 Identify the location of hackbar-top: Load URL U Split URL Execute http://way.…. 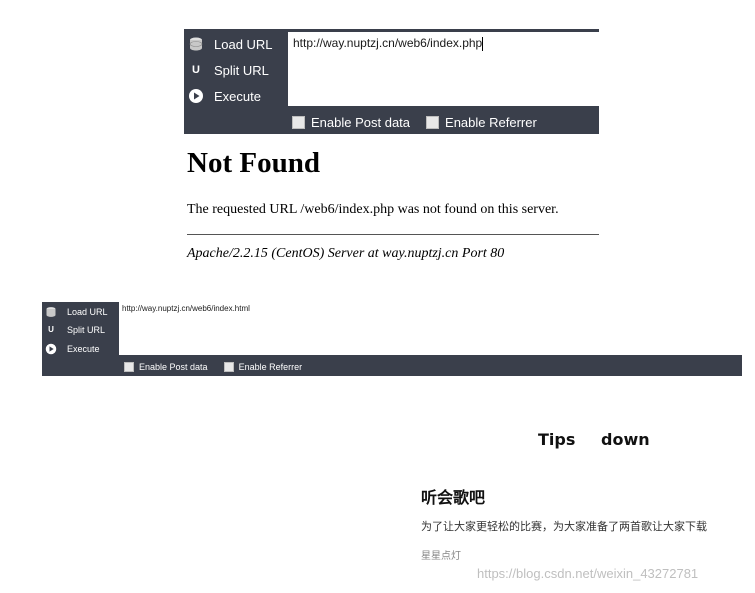
(391, 81).